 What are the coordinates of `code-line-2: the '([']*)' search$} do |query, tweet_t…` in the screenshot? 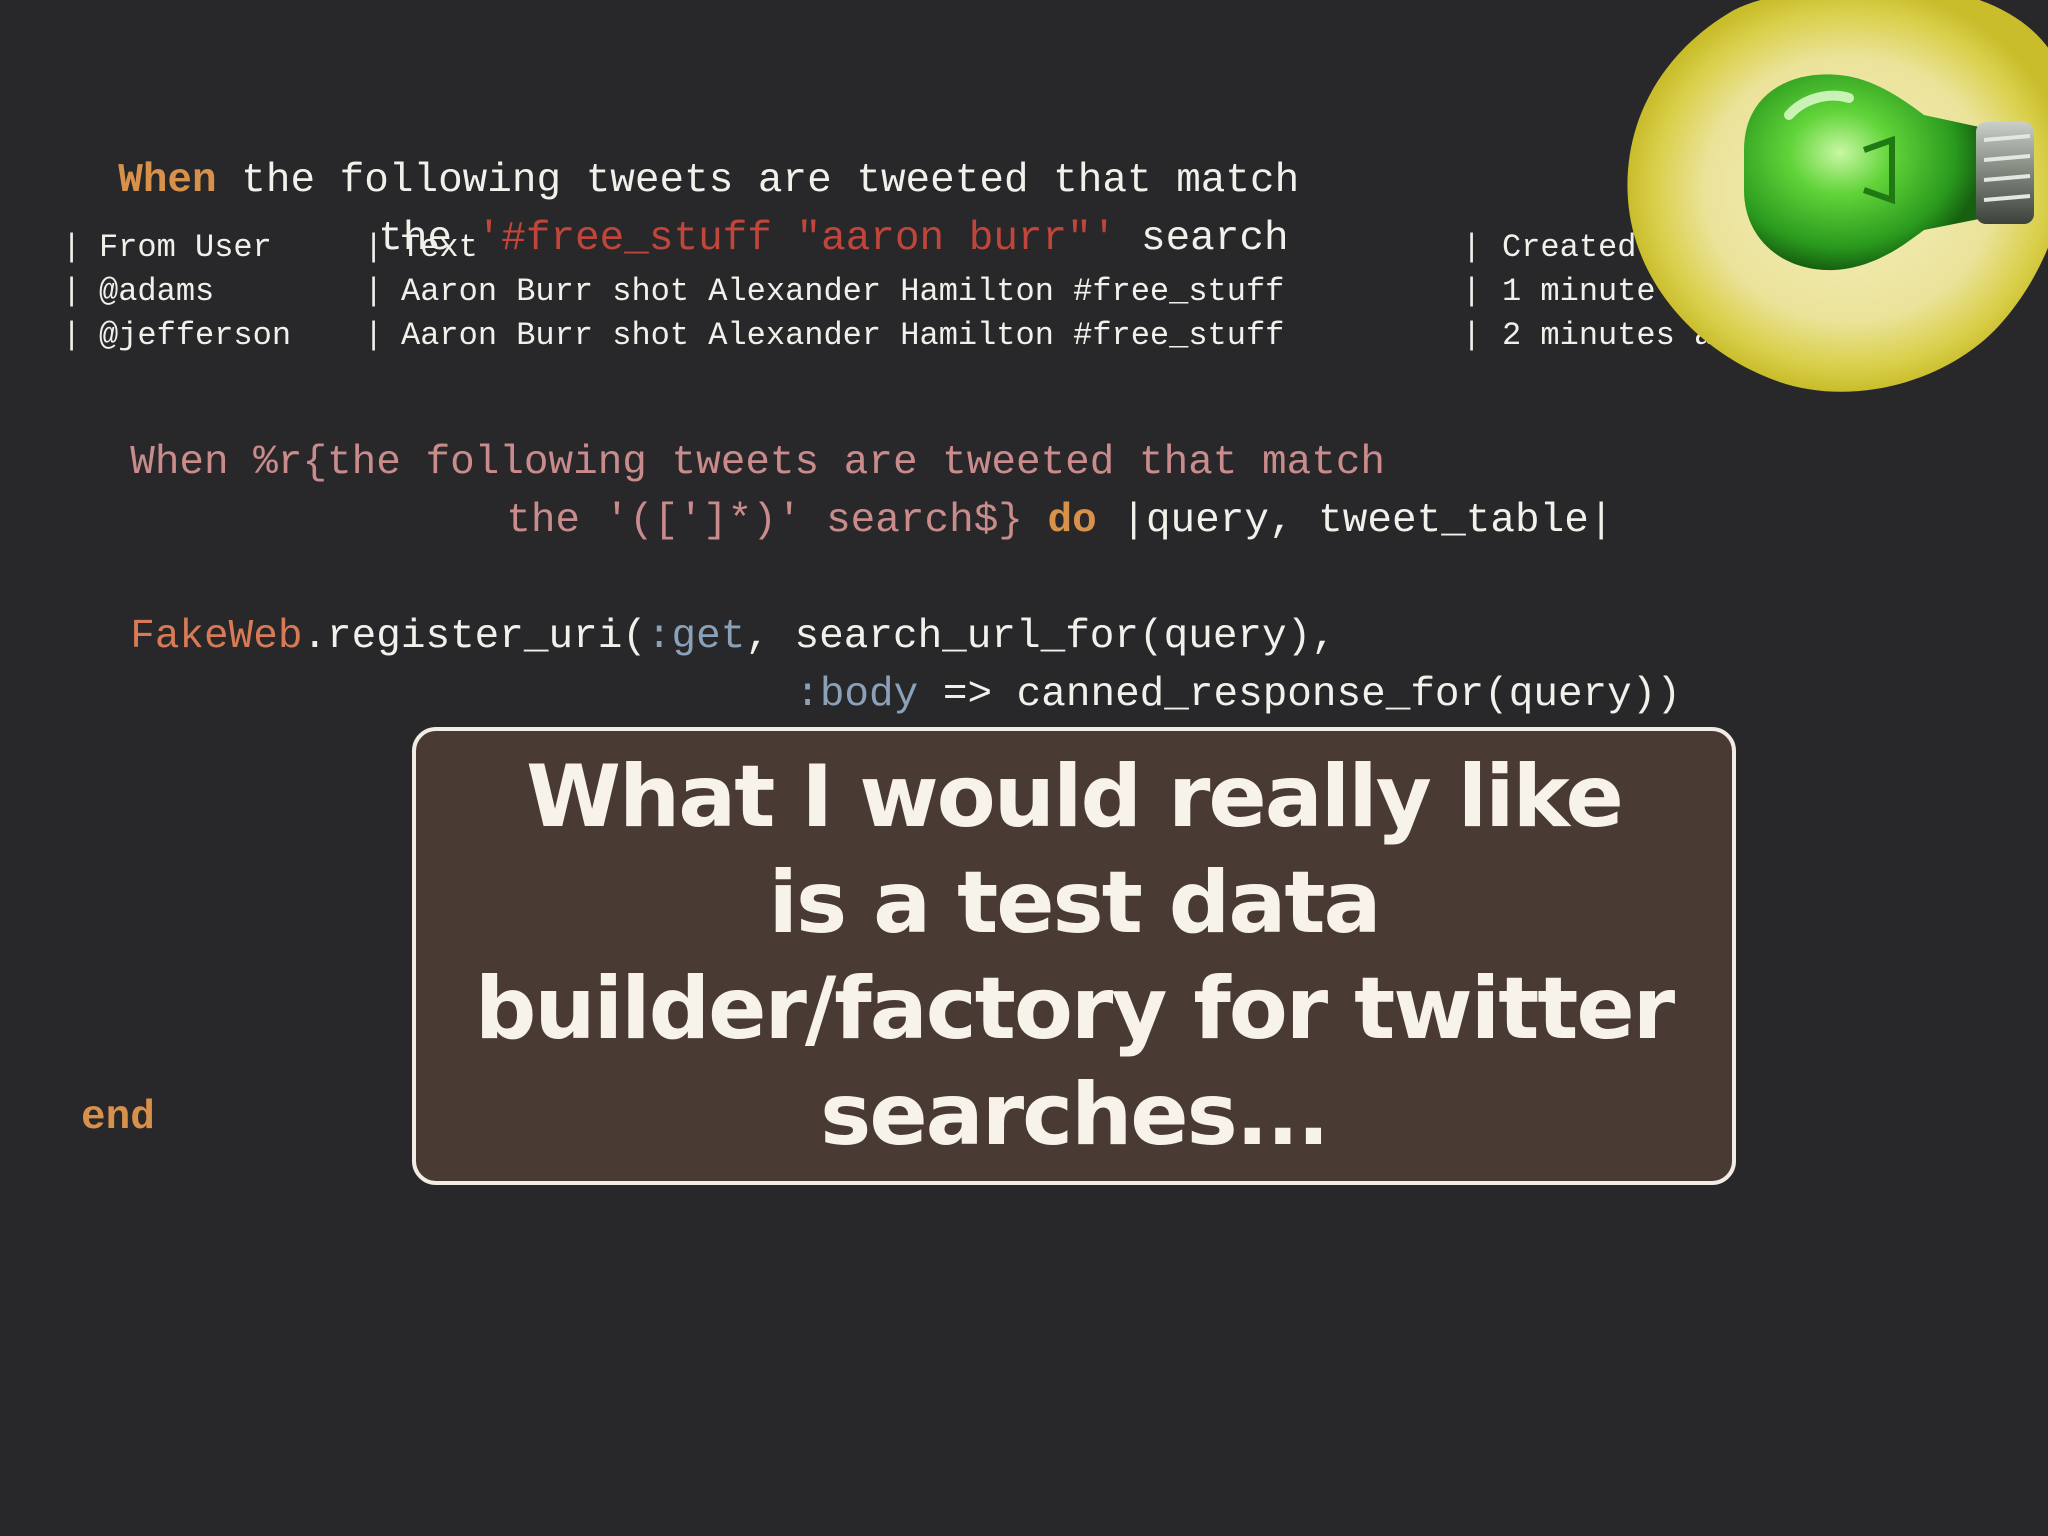 It's located at (1035, 501).